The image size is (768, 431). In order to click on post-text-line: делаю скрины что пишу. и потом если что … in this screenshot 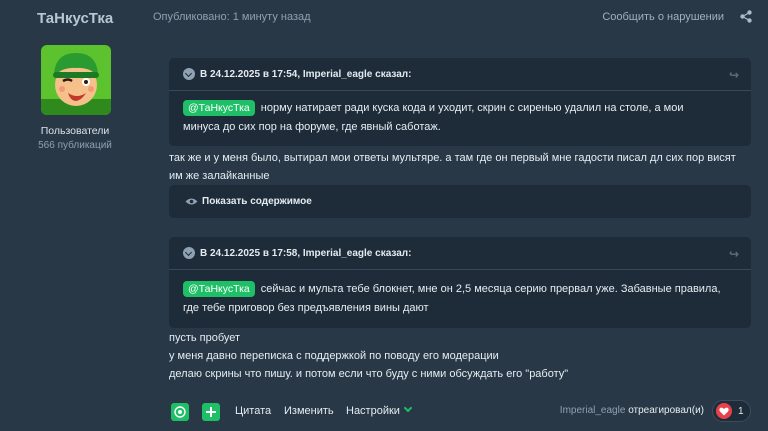, I will do `click(369, 374)`.